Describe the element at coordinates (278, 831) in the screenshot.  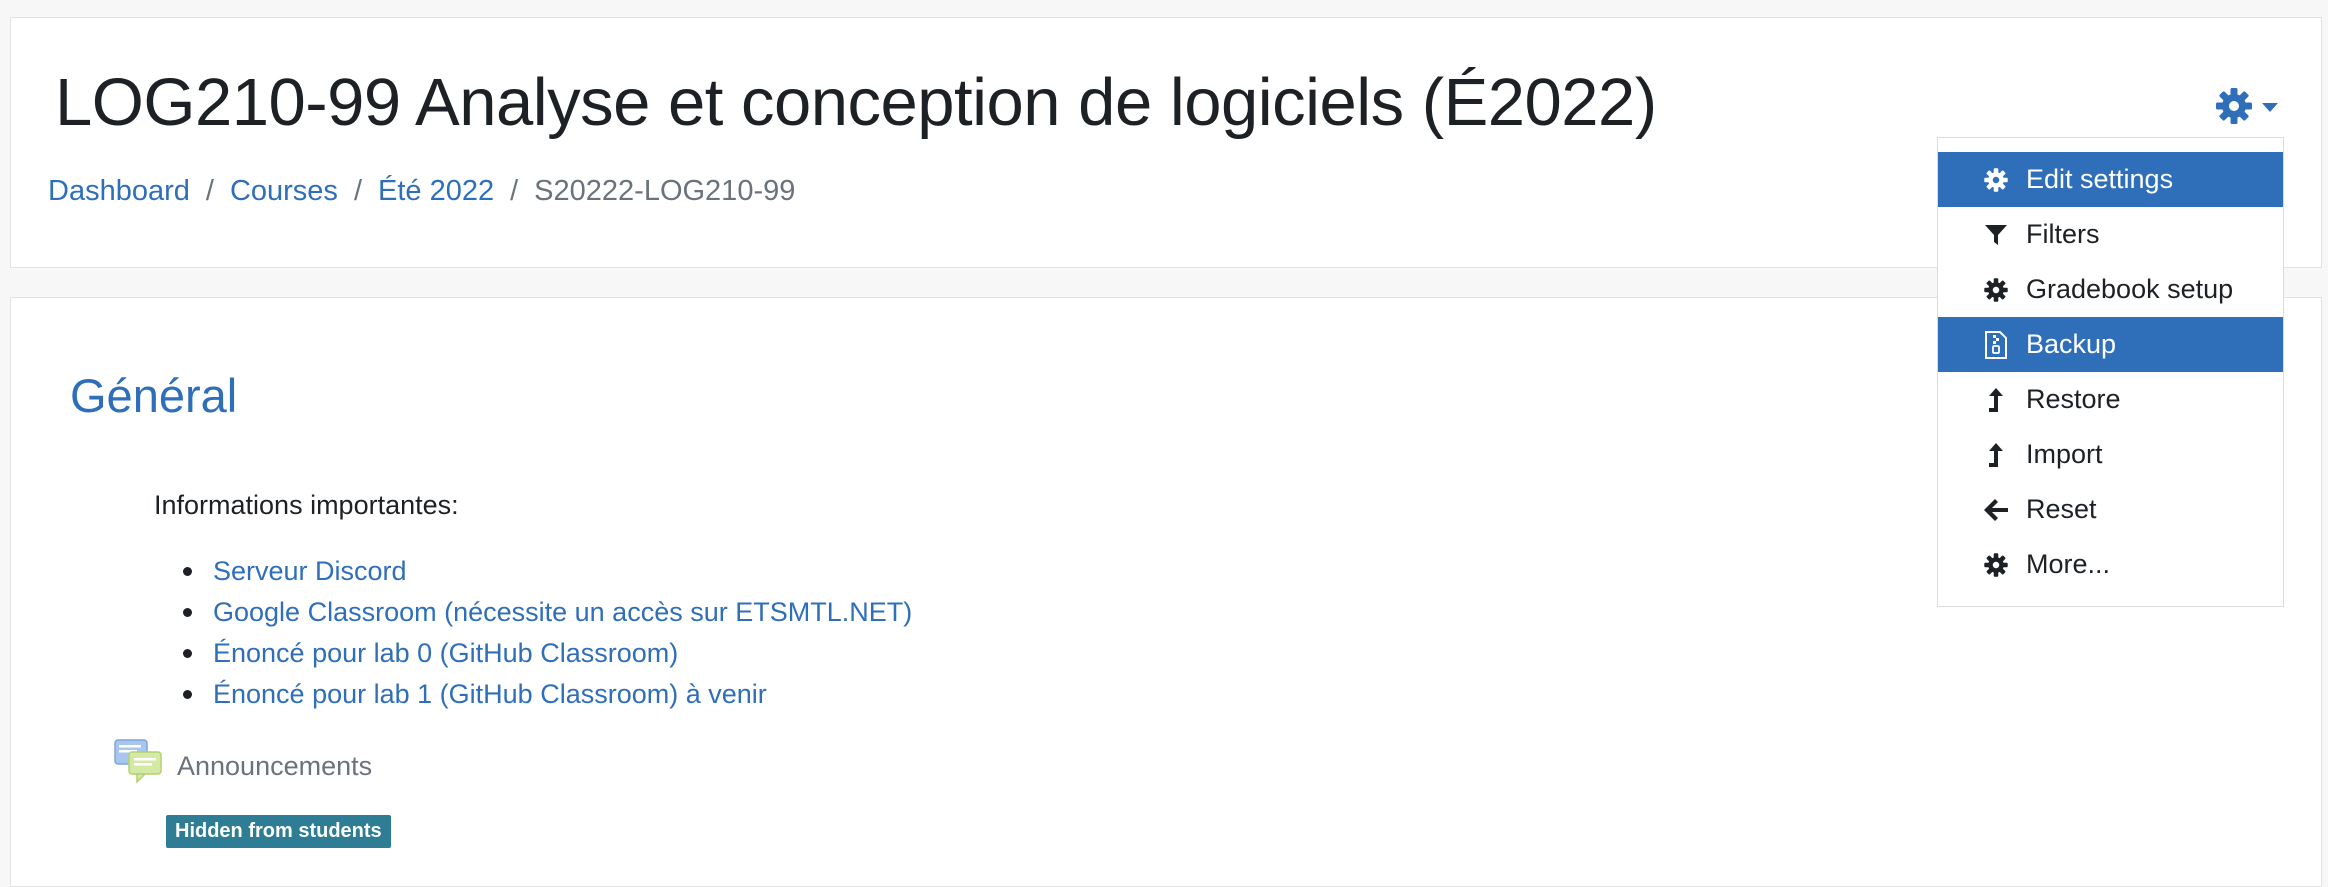
I see `hidden-badge: Hidden from students` at that location.